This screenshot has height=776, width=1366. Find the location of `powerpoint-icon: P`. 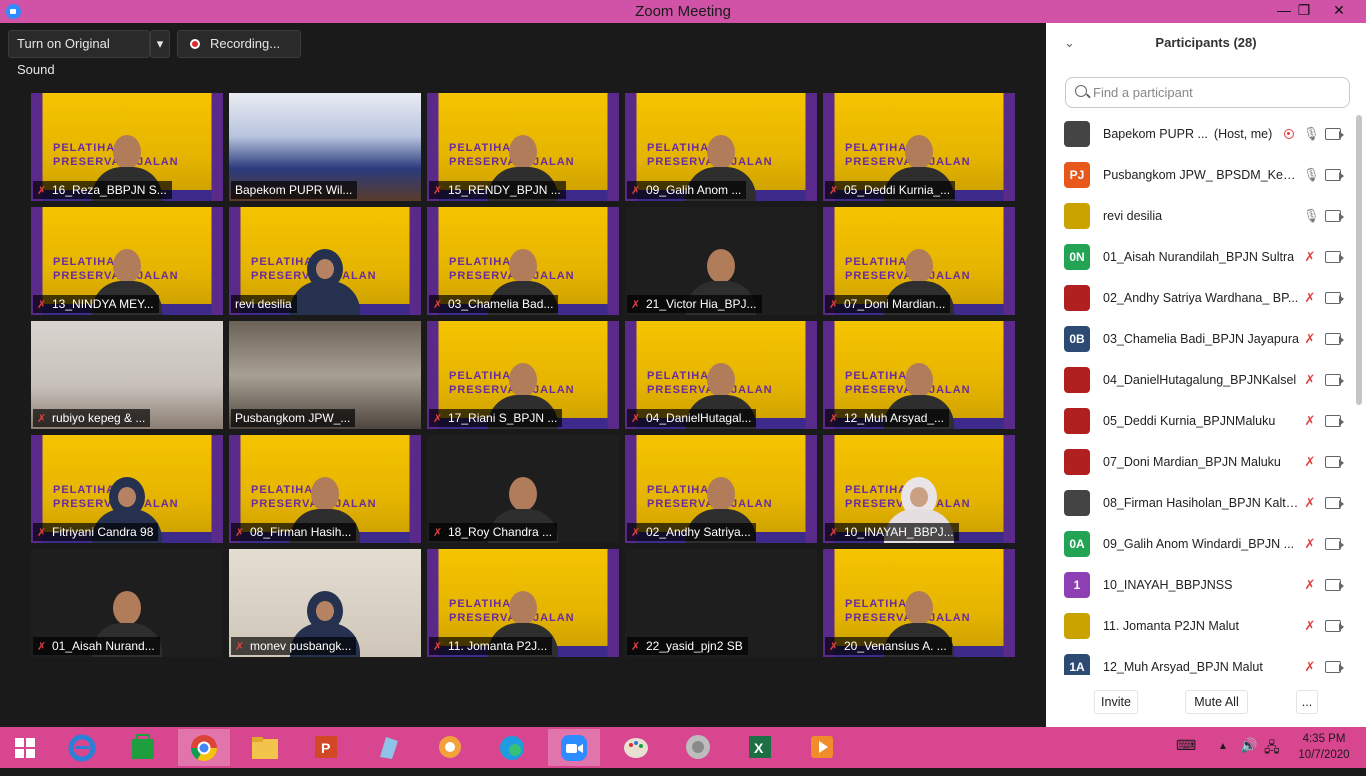

powerpoint-icon: P is located at coordinates (326, 747).